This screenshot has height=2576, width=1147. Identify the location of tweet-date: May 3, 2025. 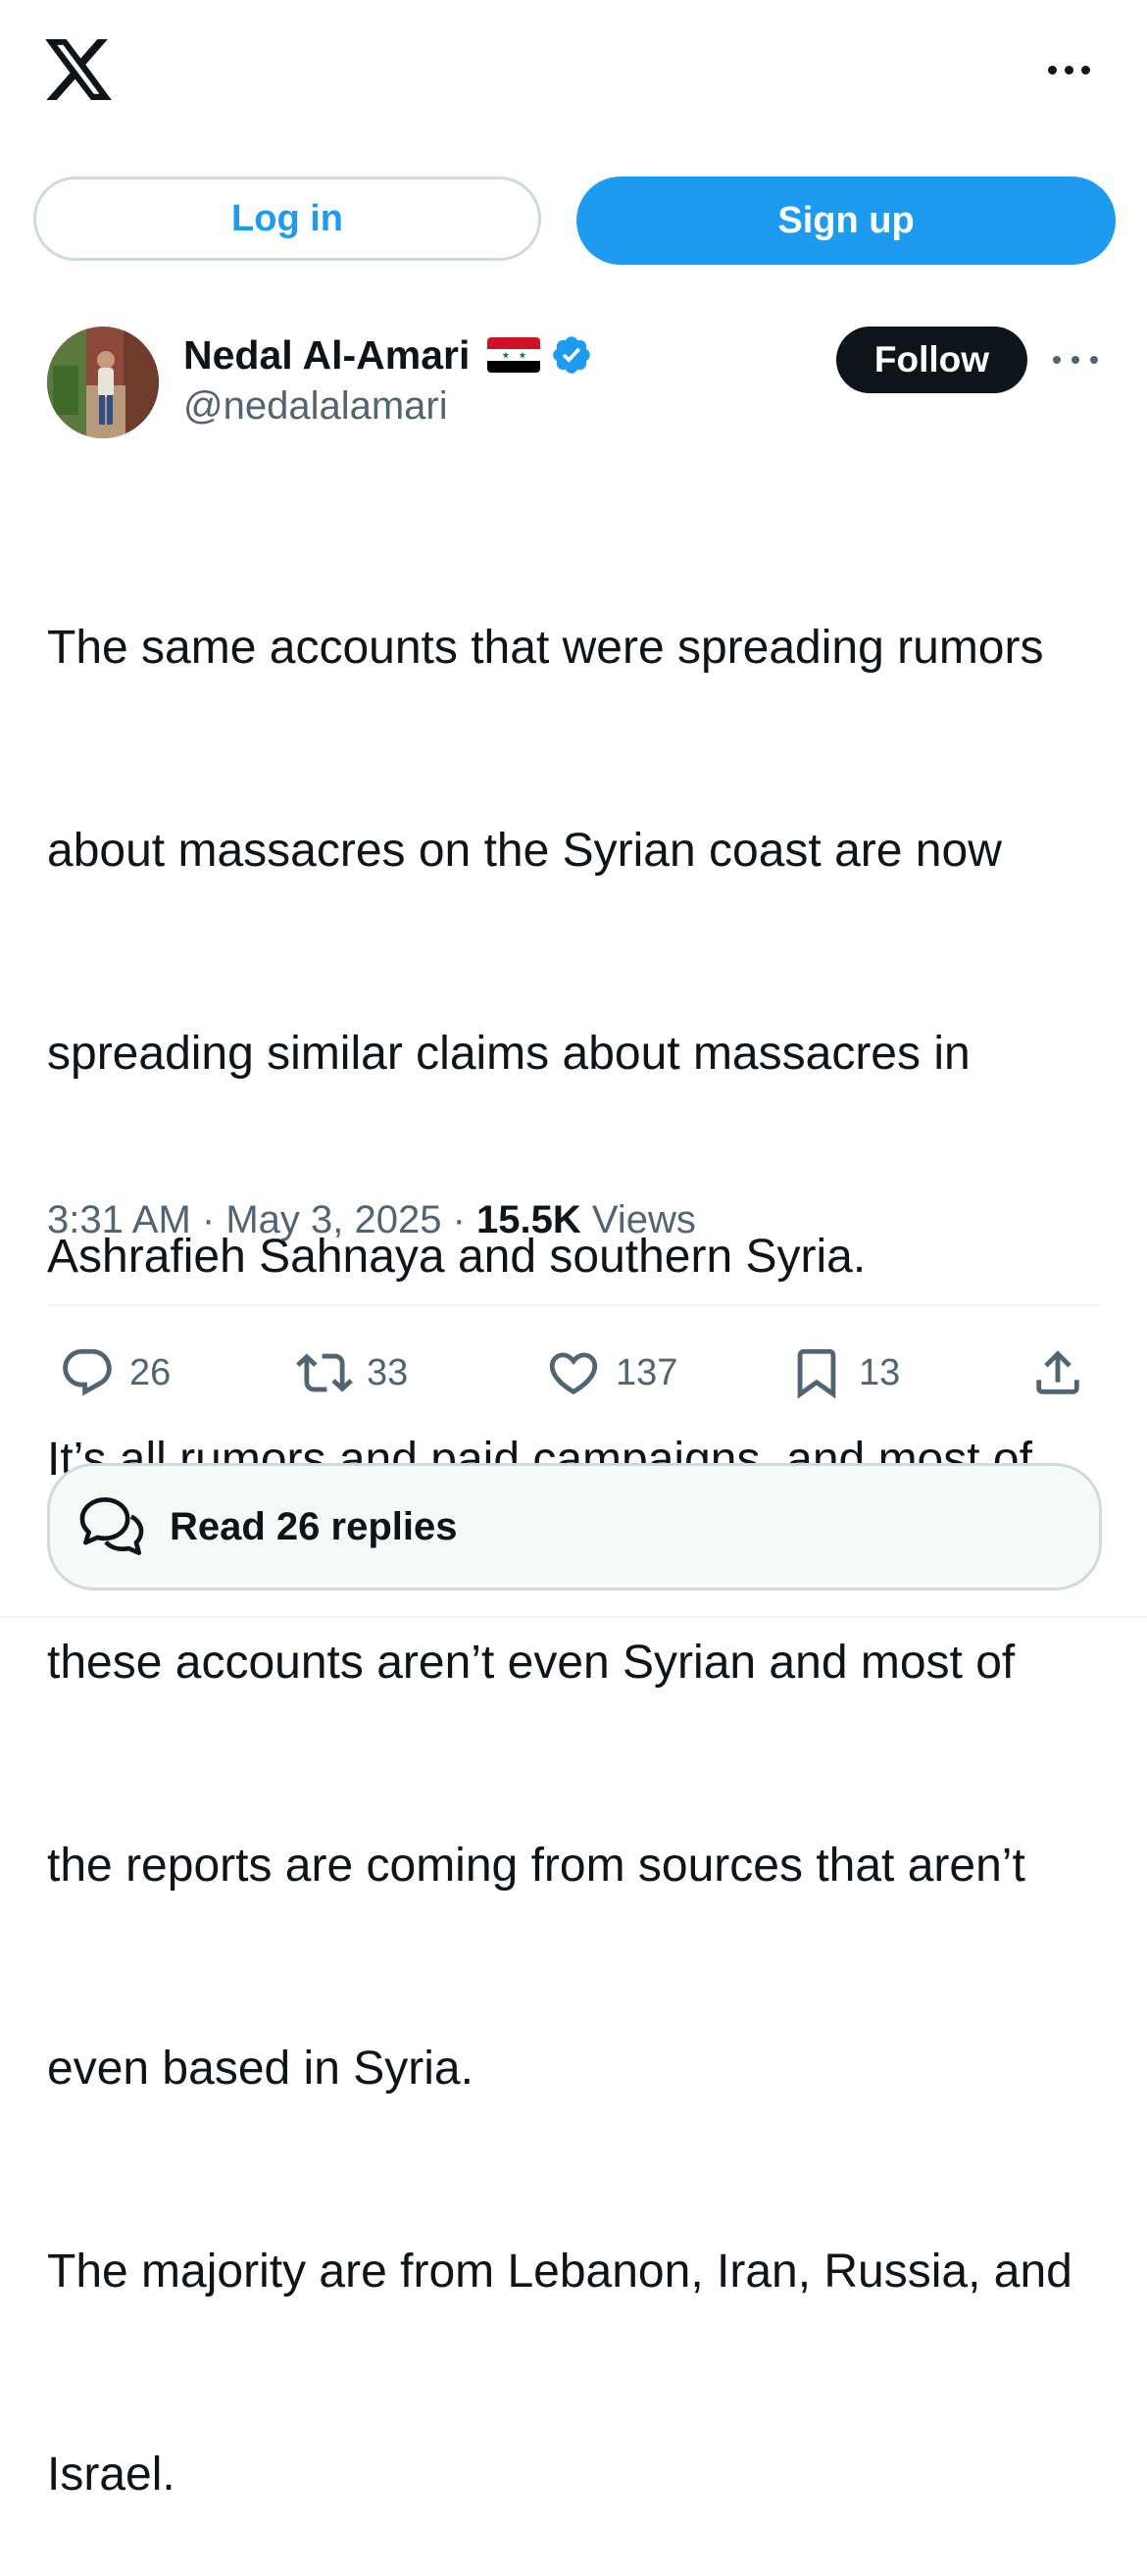
(333, 1220).